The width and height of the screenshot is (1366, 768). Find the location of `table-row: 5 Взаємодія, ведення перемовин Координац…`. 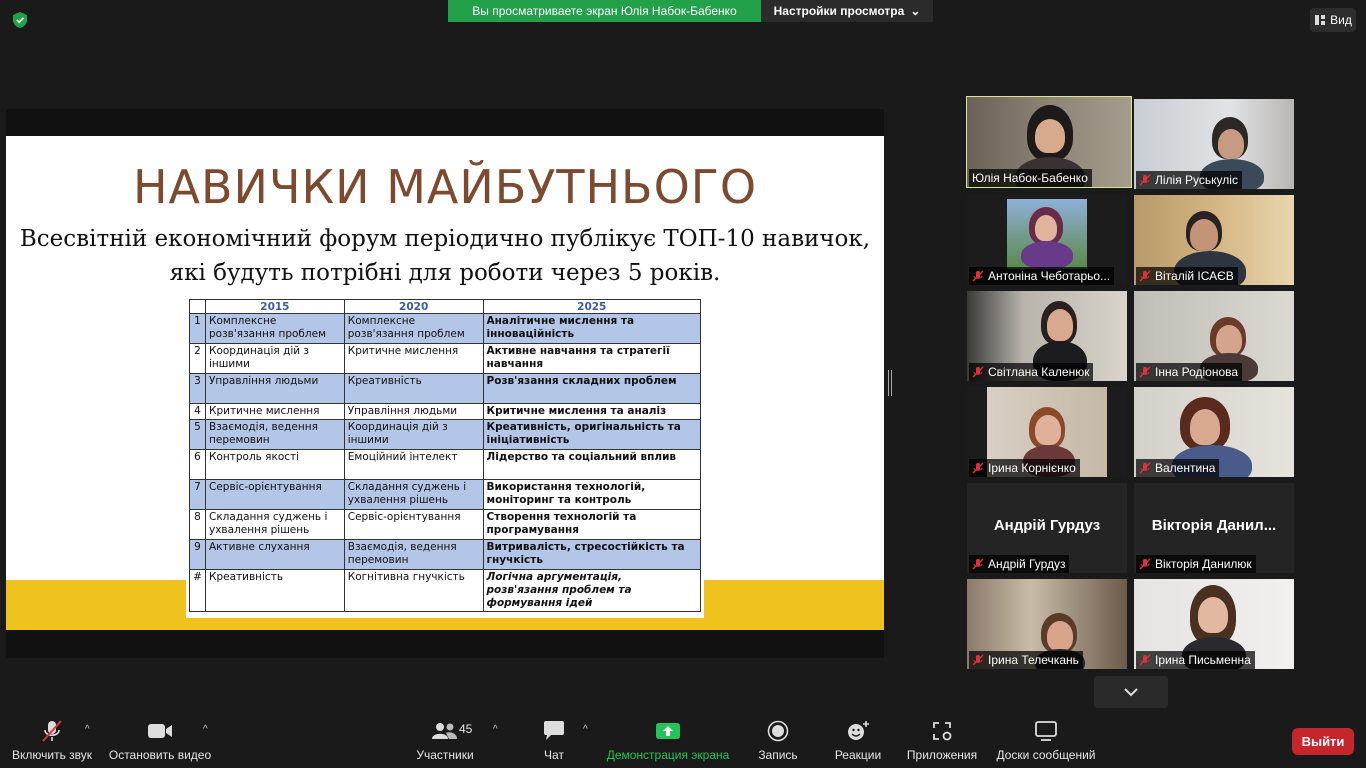

table-row: 5 Взаємодія, ведення перемовин Координац… is located at coordinates (445, 434).